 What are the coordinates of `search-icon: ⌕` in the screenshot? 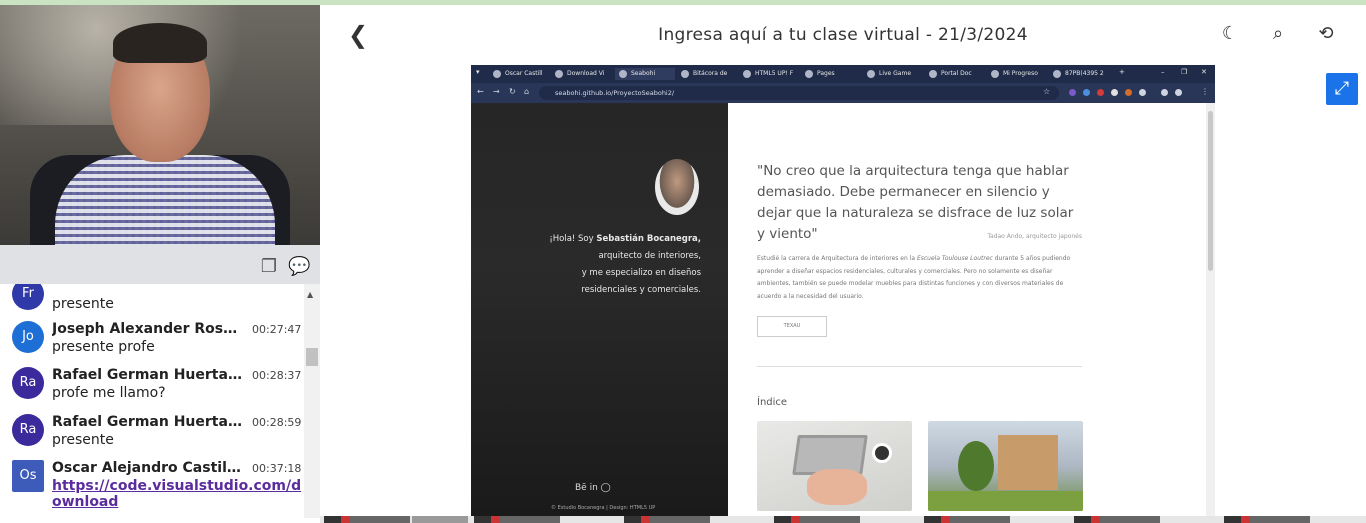 It's located at (1278, 33).